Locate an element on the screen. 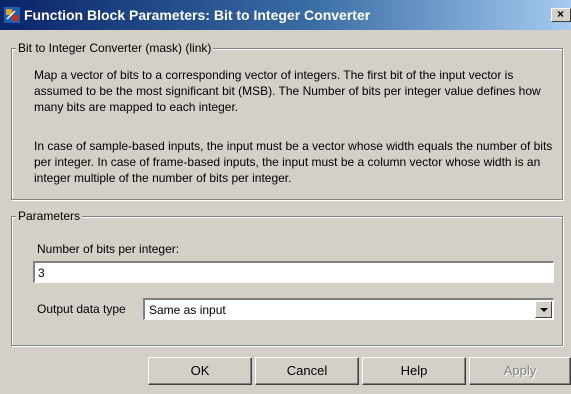 Image resolution: width=571 pixels, height=394 pixels. help-button: Help is located at coordinates (414, 371).